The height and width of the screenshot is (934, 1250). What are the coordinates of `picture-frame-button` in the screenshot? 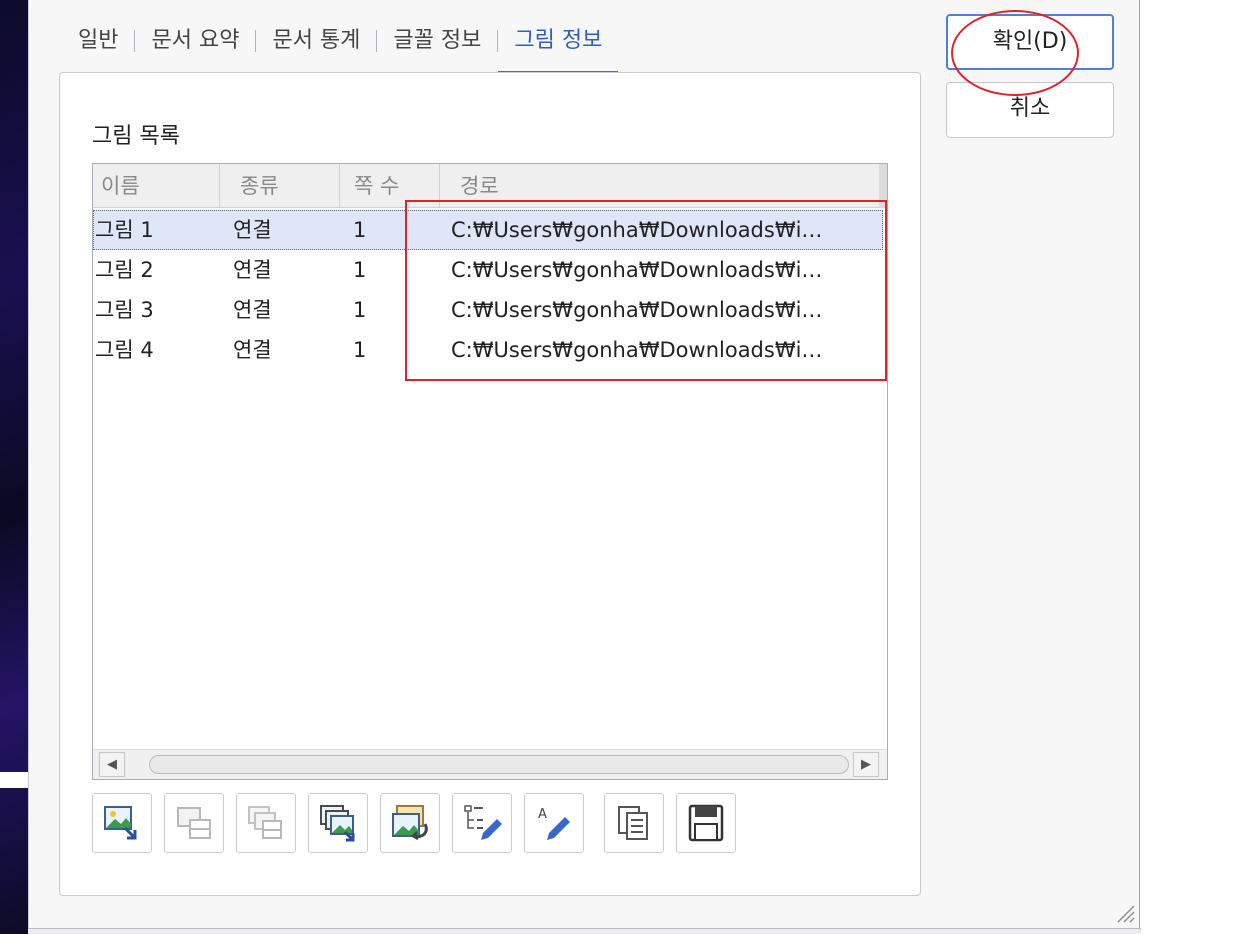 It's located at (194, 823).